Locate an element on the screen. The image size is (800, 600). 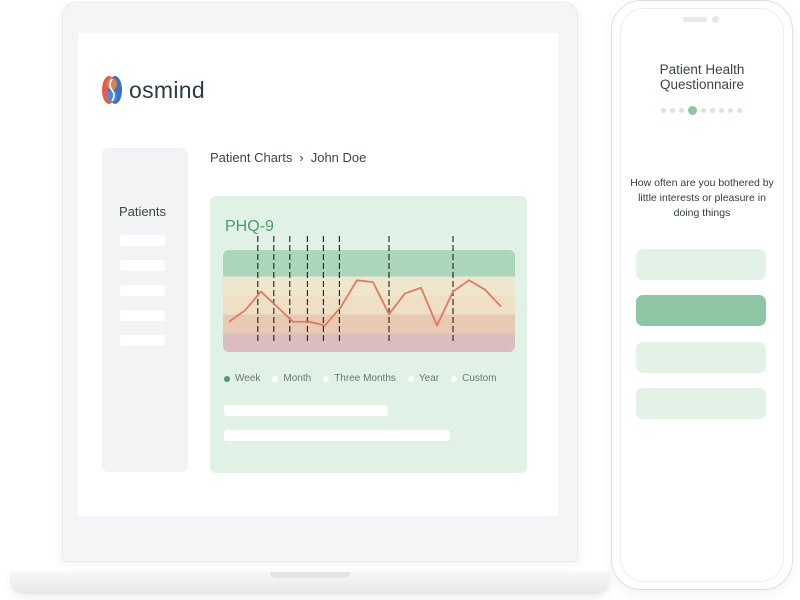
chevron-right-icon: › is located at coordinates (301, 157).